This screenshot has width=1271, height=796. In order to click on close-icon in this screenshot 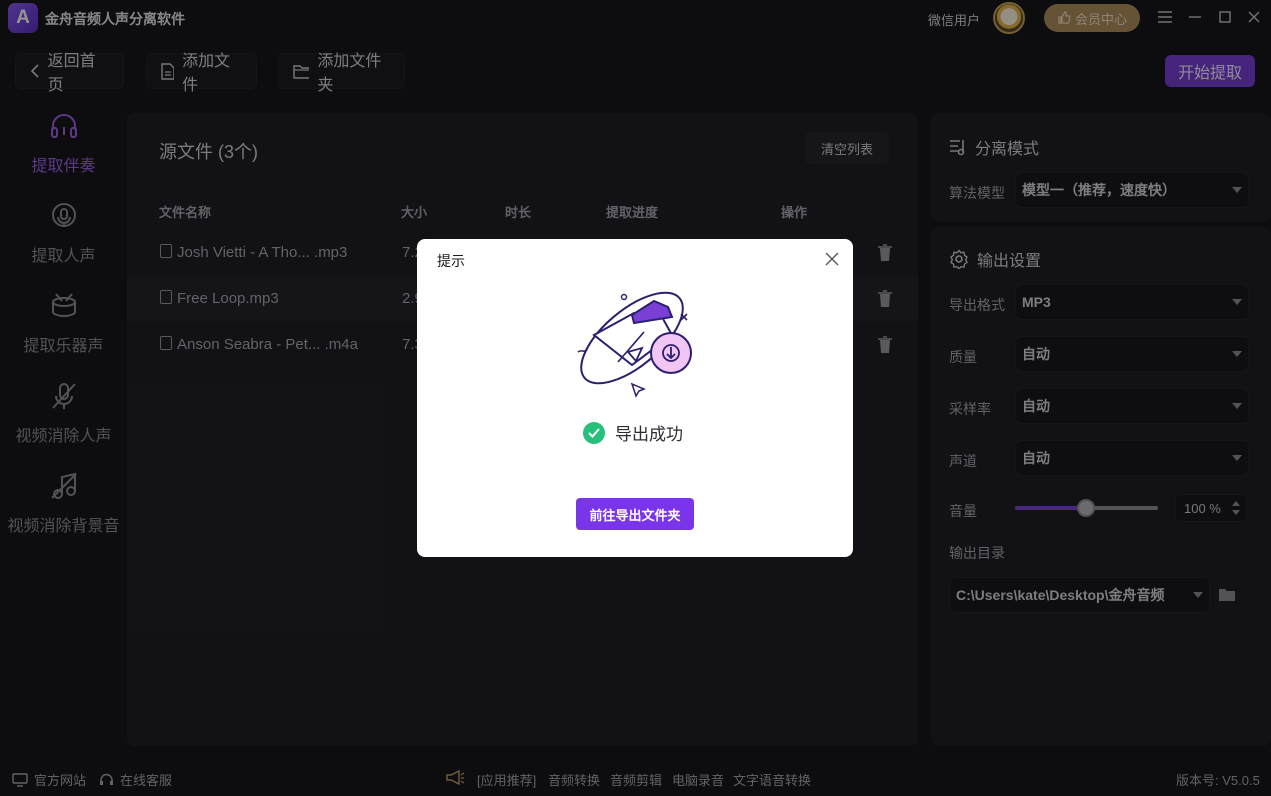, I will do `click(832, 259)`.